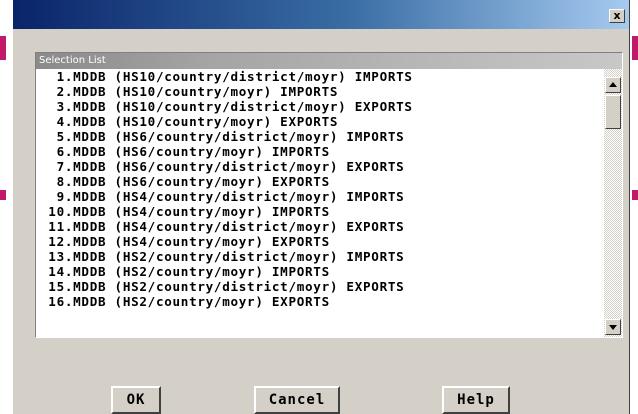 This screenshot has height=414, width=638. What do you see at coordinates (314, 91) in the screenshot?
I see `list-item: 2.MDDB (HS10/country/moyr) IMPORTS` at bounding box center [314, 91].